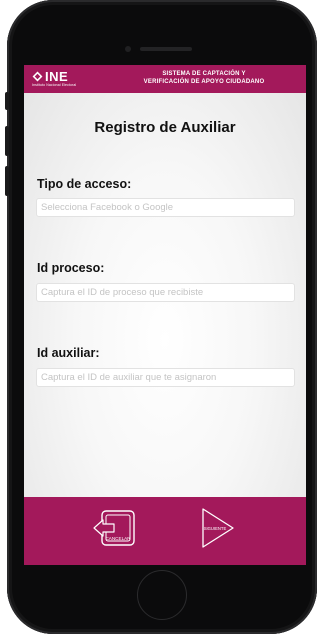 Image resolution: width=321 pixels, height=634 pixels. Describe the element at coordinates (57, 76) in the screenshot. I see `logo-text: INE` at that location.